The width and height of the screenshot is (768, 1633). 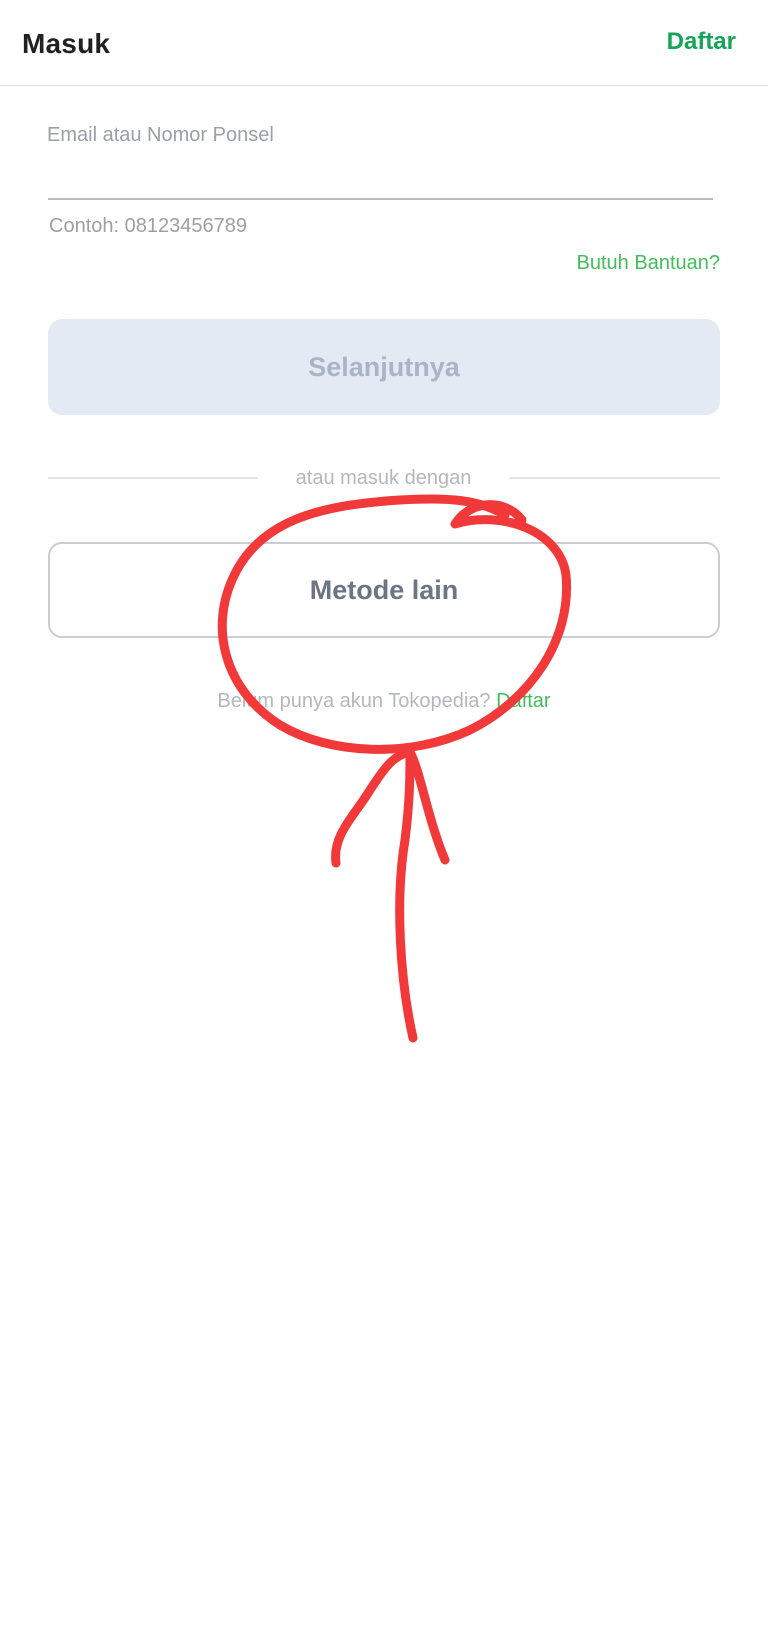 What do you see at coordinates (354, 701) in the screenshot?
I see `signup-question: Belum punya akun Tokopedia?` at bounding box center [354, 701].